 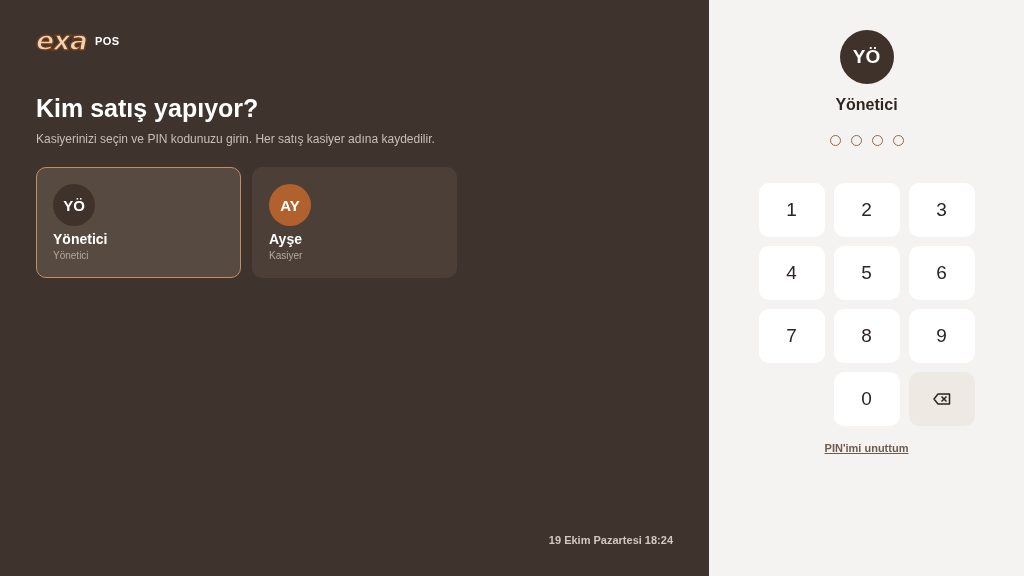 What do you see at coordinates (941, 273) in the screenshot?
I see `digit-key: 6` at bounding box center [941, 273].